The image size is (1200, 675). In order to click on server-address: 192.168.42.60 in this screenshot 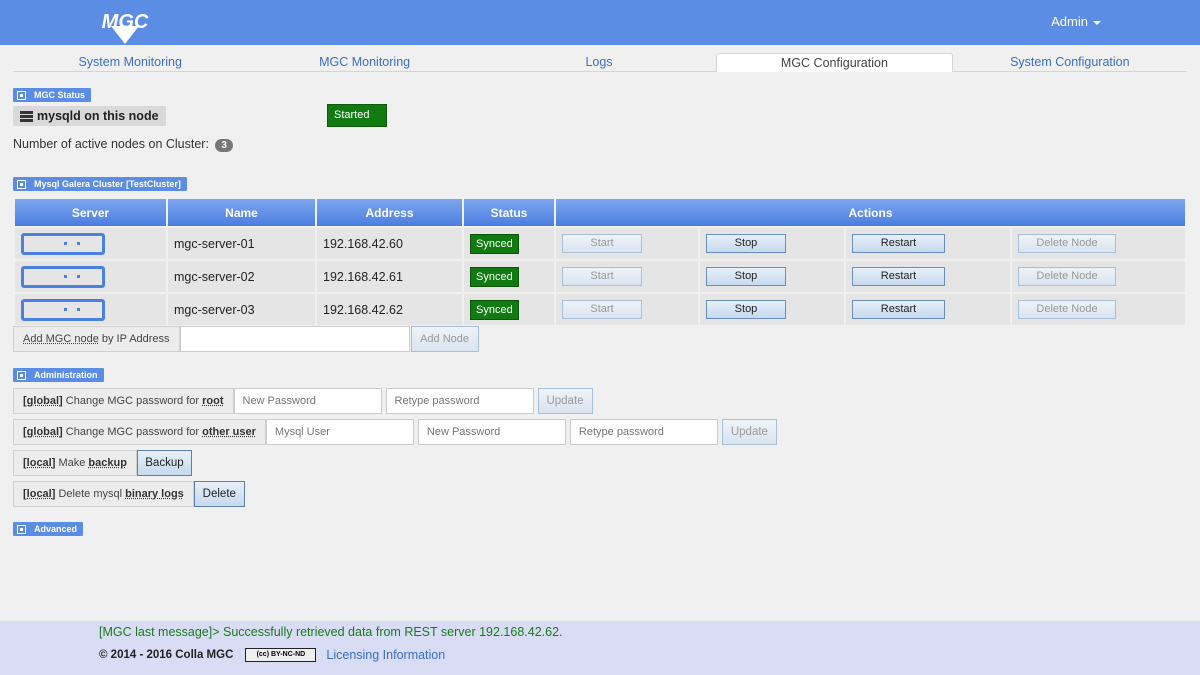, I will do `click(389, 243)`.